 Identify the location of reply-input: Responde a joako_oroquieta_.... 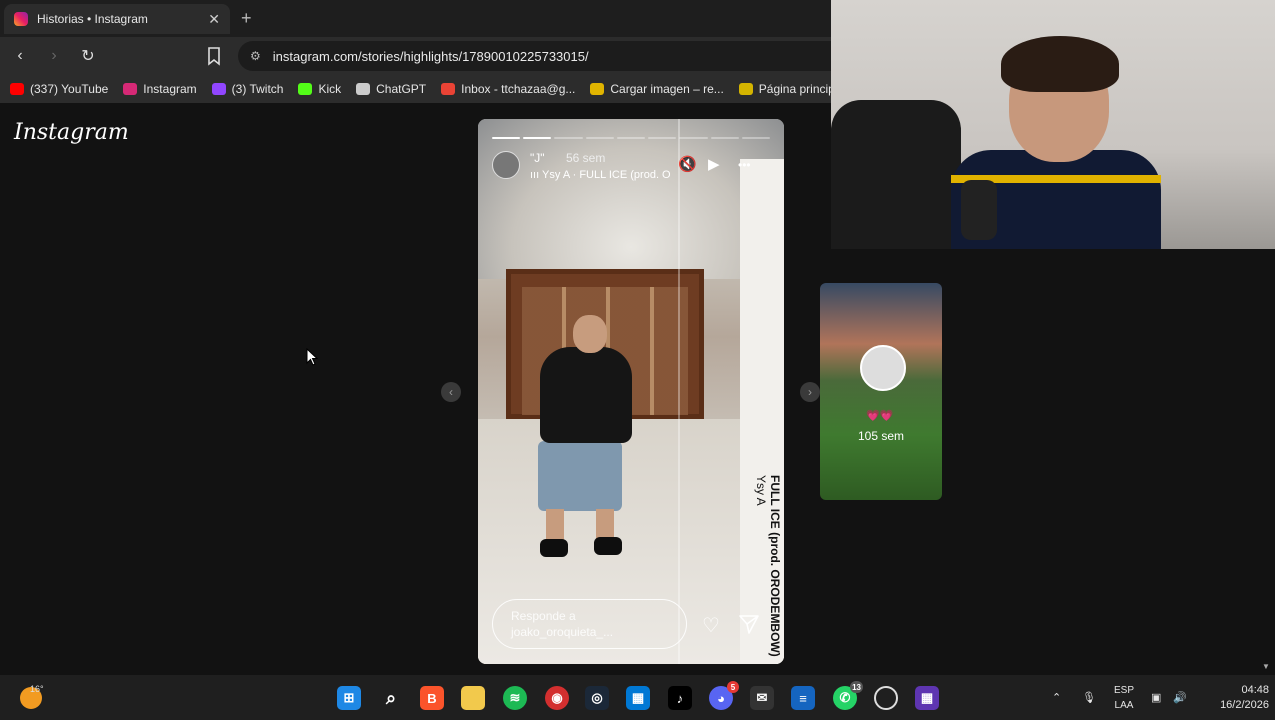
(589, 624).